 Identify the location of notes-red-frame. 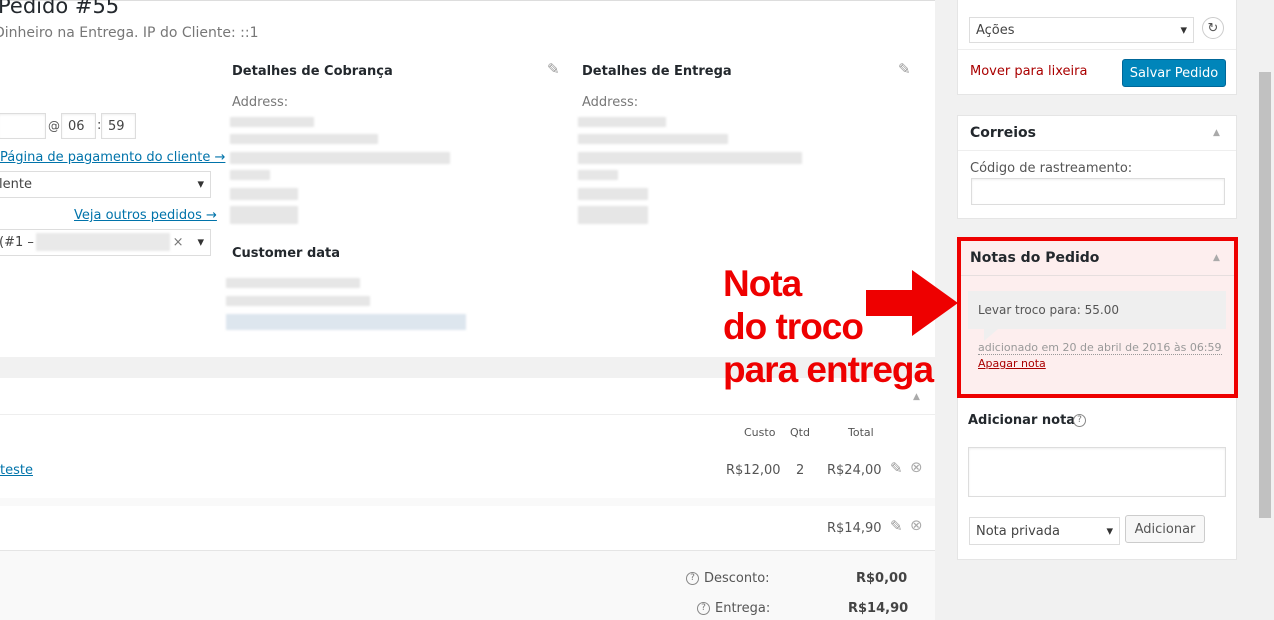
(1097, 317).